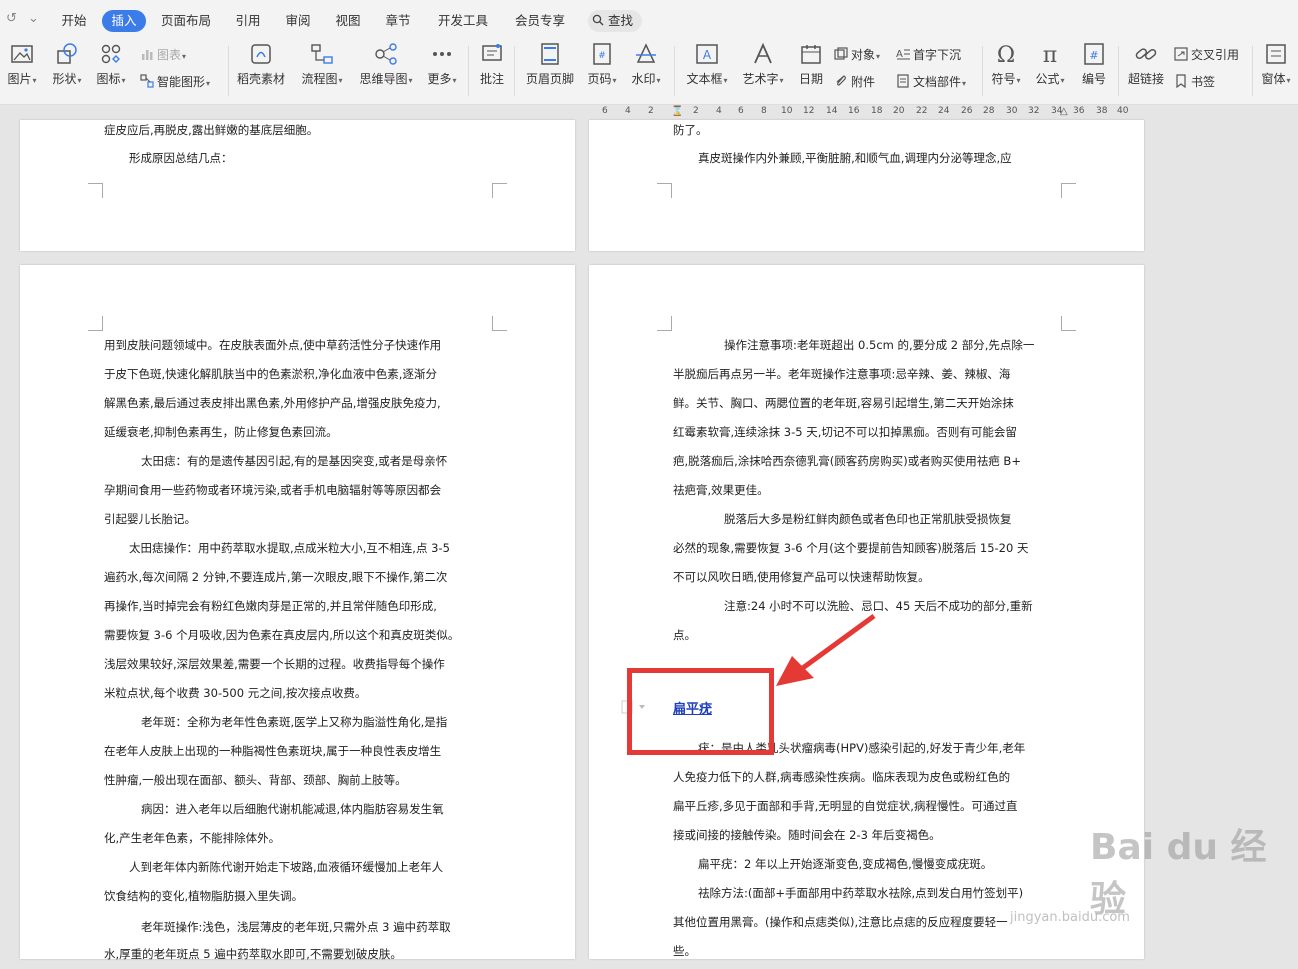  What do you see at coordinates (1194, 81) in the screenshot?
I see `bookmark-button: 书签` at bounding box center [1194, 81].